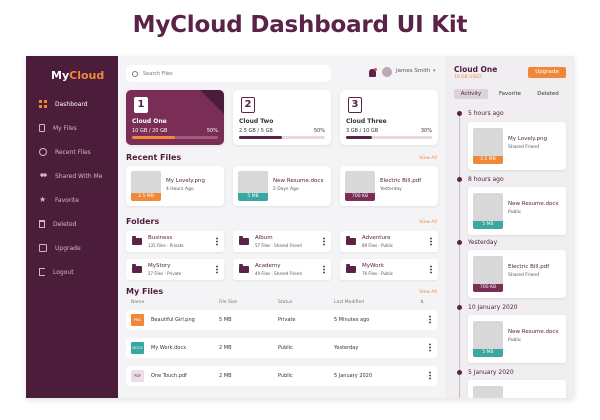 This screenshot has height=420, width=600. I want to click on folder-item: Business 135 Files - Private, so click(175, 241).